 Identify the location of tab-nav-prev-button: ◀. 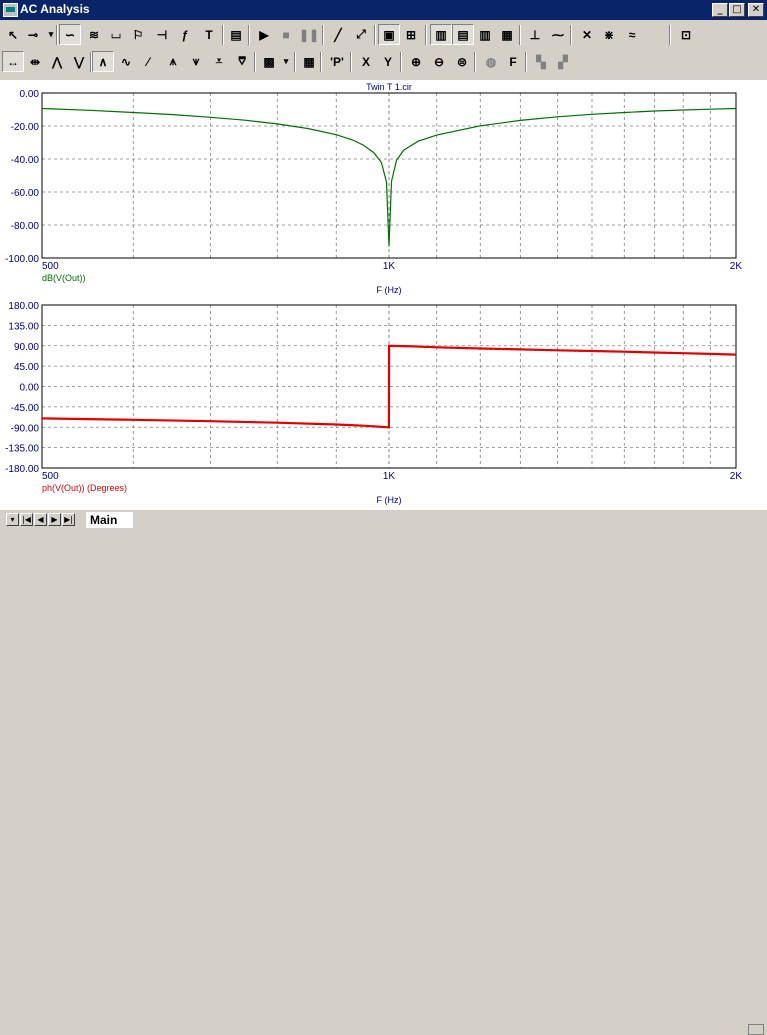
(40, 519).